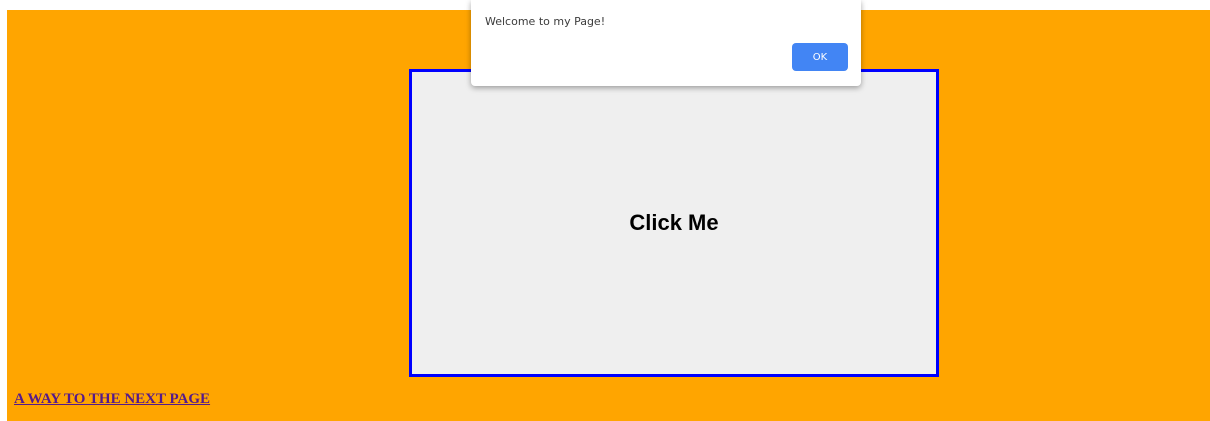 The image size is (1210, 421). I want to click on alert-dialog: Welcome to my Page! OK, so click(666, 43).